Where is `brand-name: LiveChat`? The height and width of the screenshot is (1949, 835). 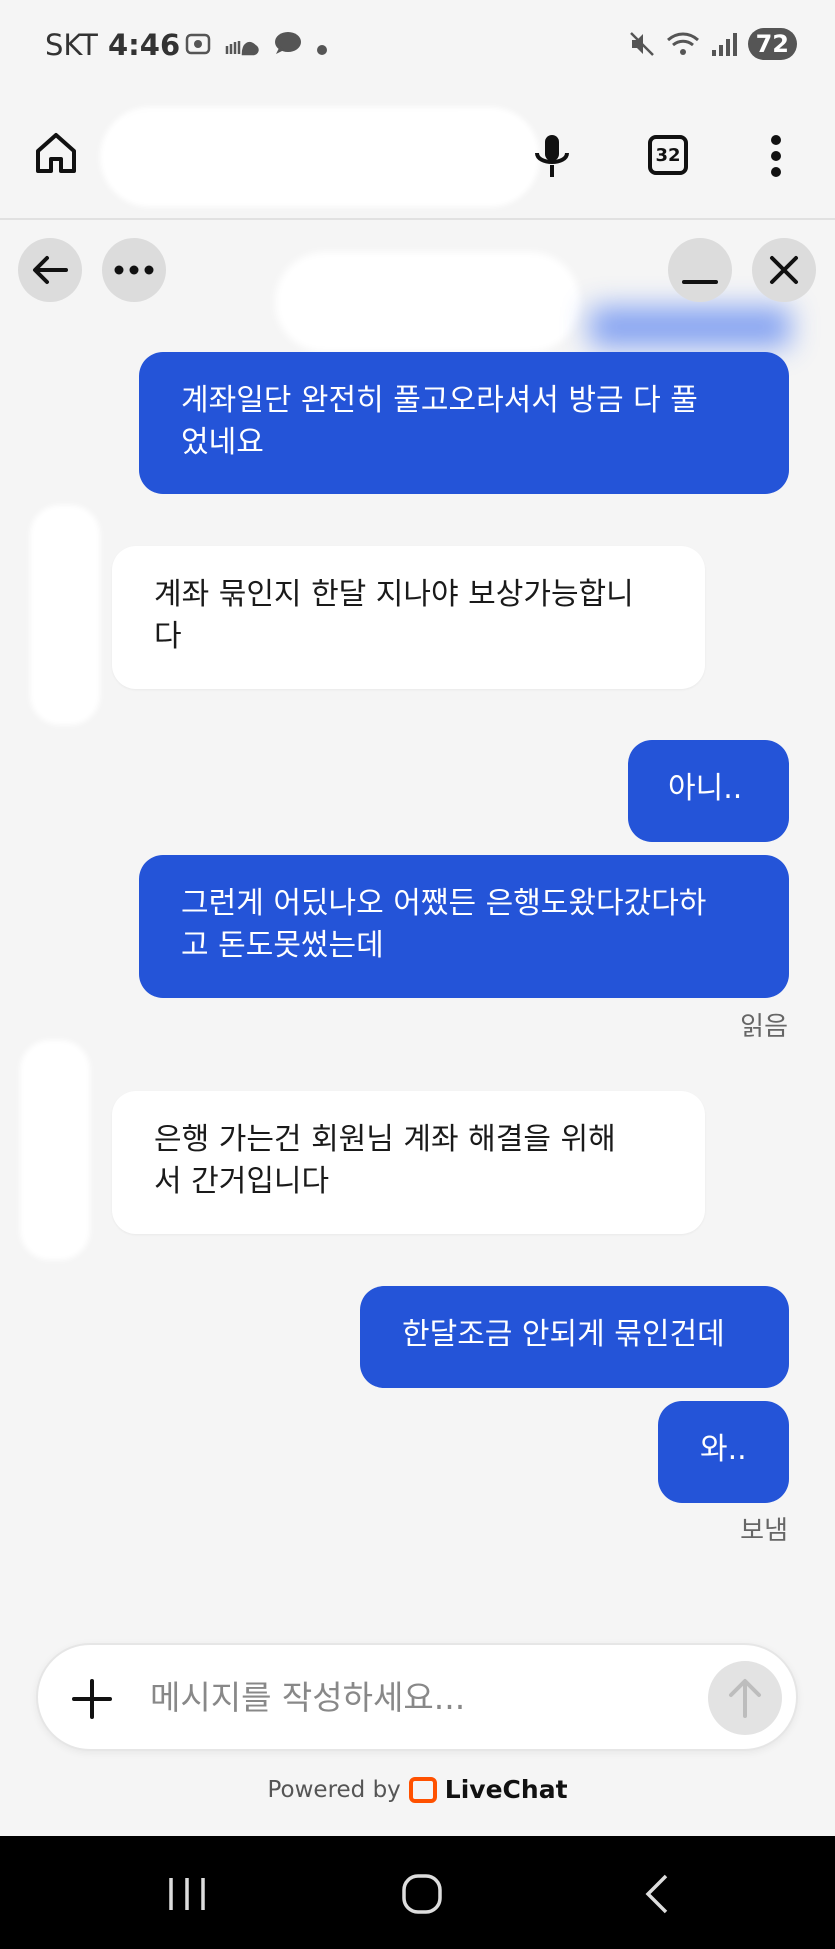 brand-name: LiveChat is located at coordinates (506, 1789).